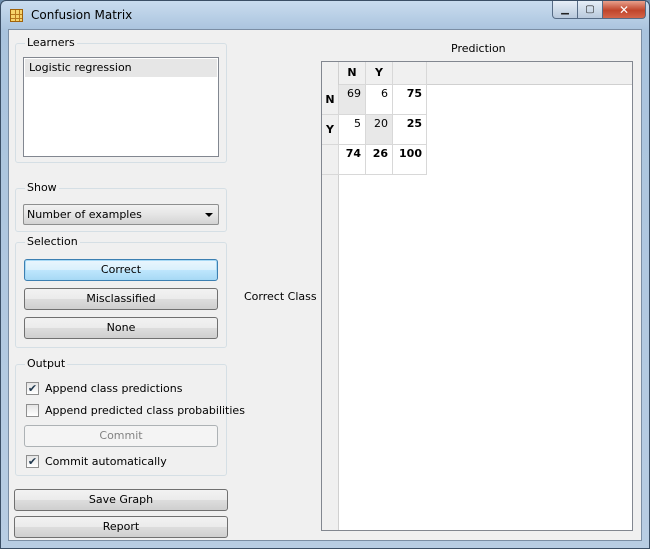 This screenshot has height=549, width=650. I want to click on row-header-total, so click(330, 160).